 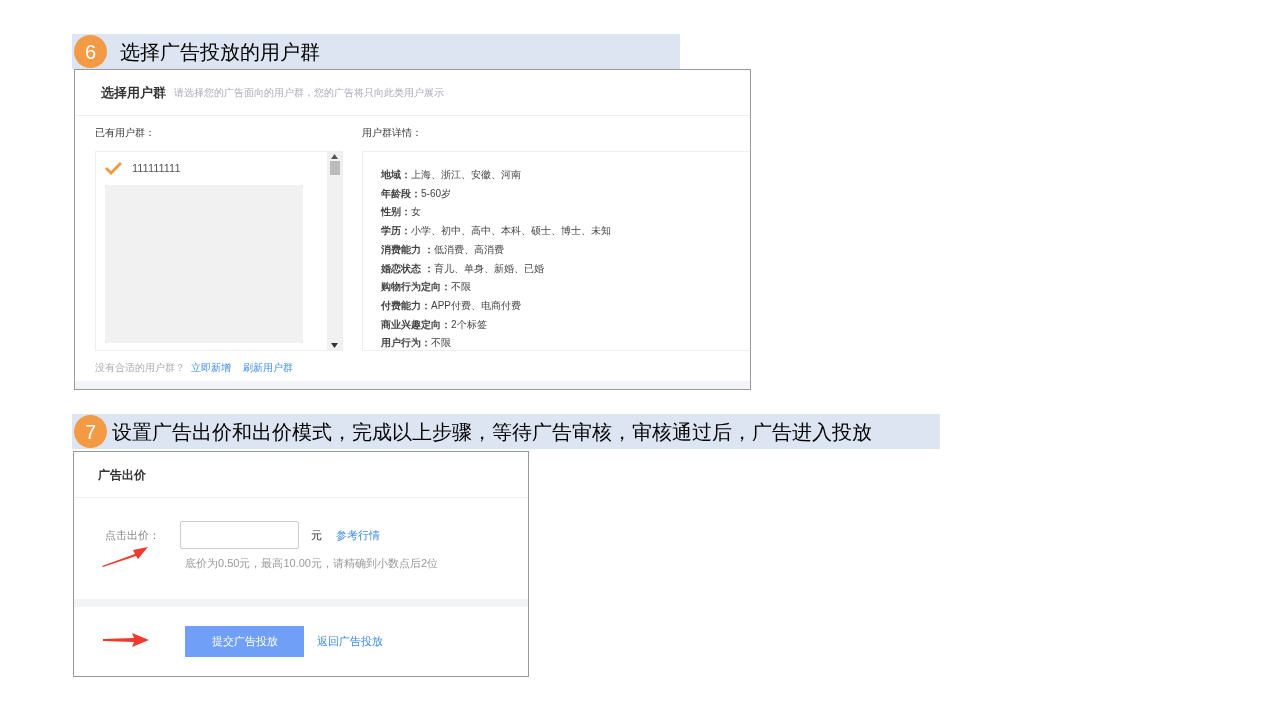 What do you see at coordinates (334, 345) in the screenshot?
I see `scroll-down-icon` at bounding box center [334, 345].